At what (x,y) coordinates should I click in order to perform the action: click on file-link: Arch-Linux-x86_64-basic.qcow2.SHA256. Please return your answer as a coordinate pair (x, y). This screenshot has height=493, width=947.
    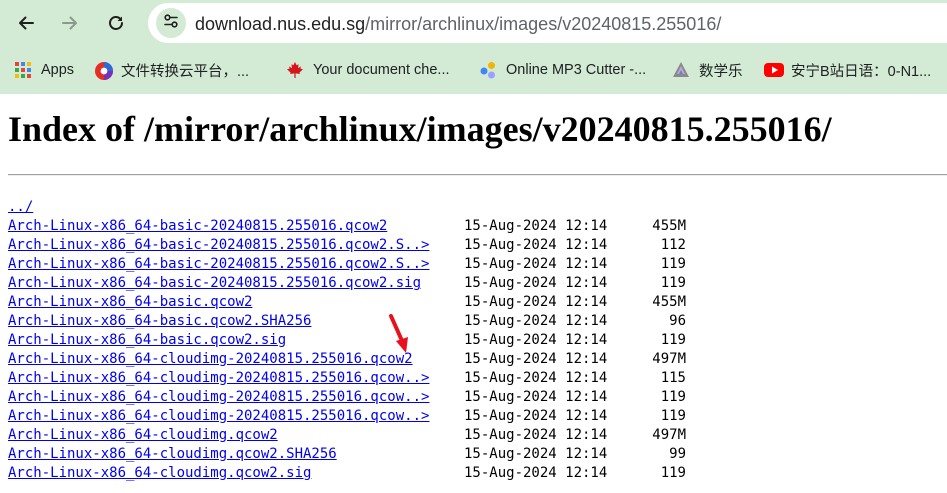
    Looking at the image, I should click on (159, 321).